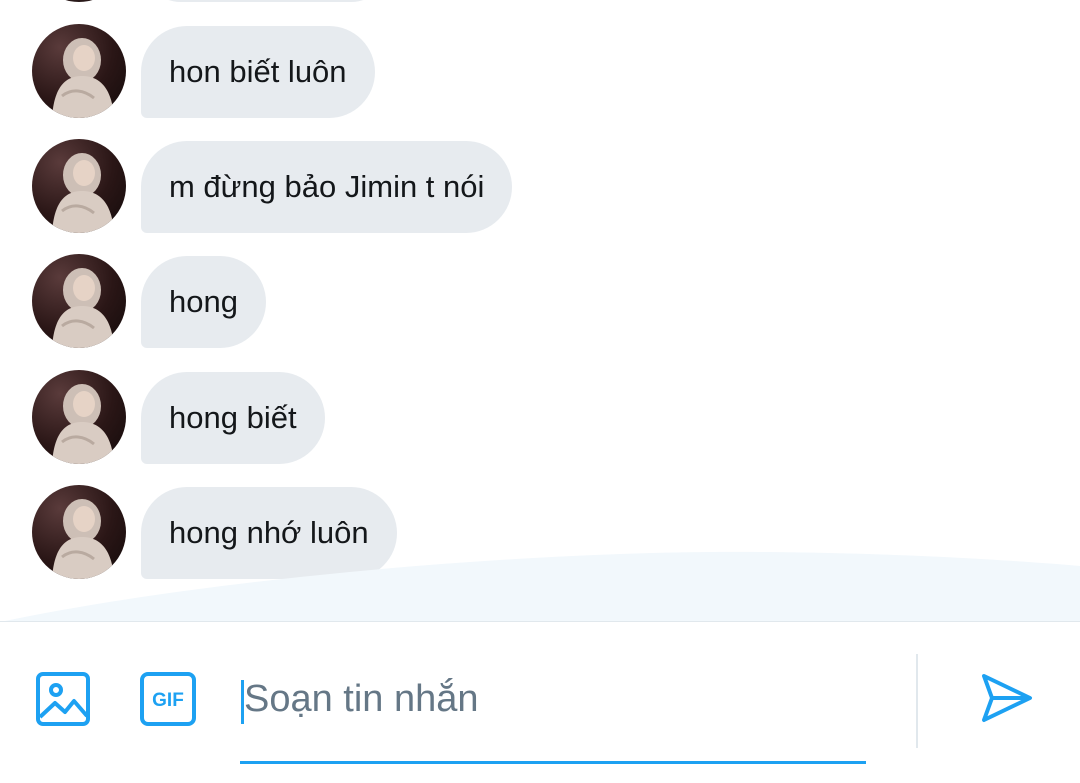 The image size is (1080, 783). I want to click on message-text: hong nhớ luôn, so click(269, 532).